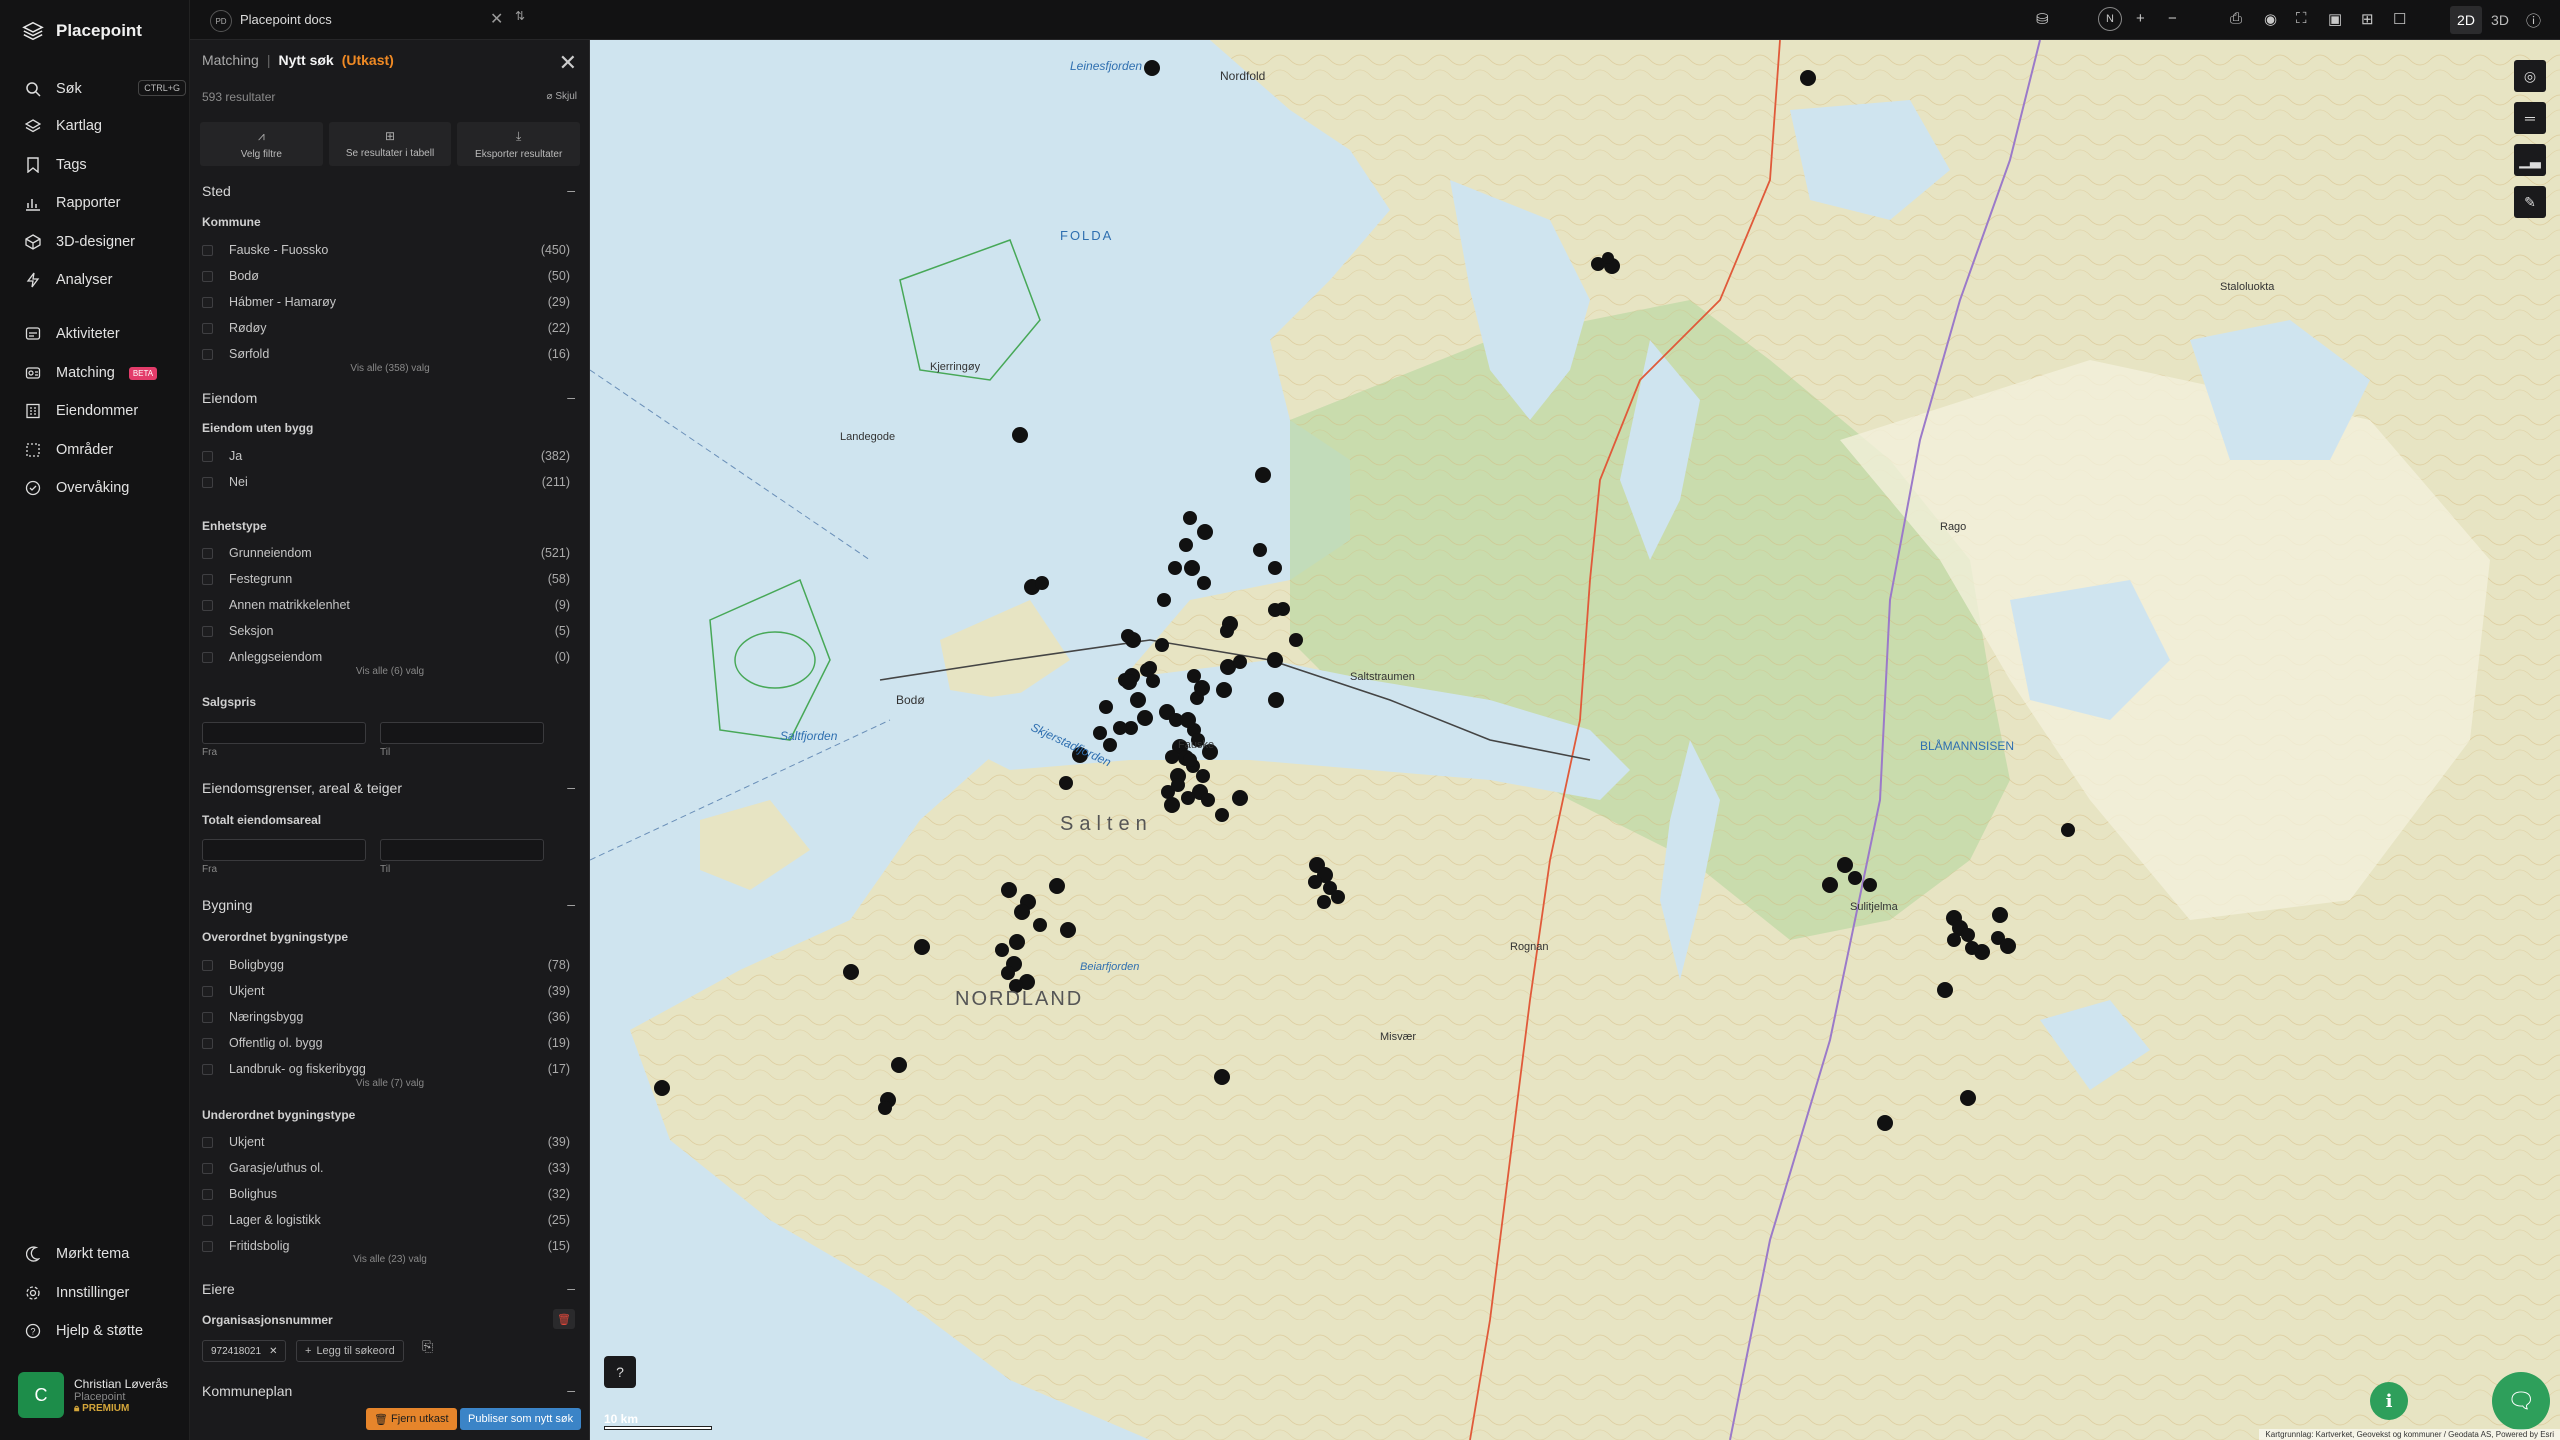 Image resolution: width=2560 pixels, height=1440 pixels. What do you see at coordinates (386, 1168) in the screenshot?
I see `filter-option: Garasje/uthus ol. (33)` at bounding box center [386, 1168].